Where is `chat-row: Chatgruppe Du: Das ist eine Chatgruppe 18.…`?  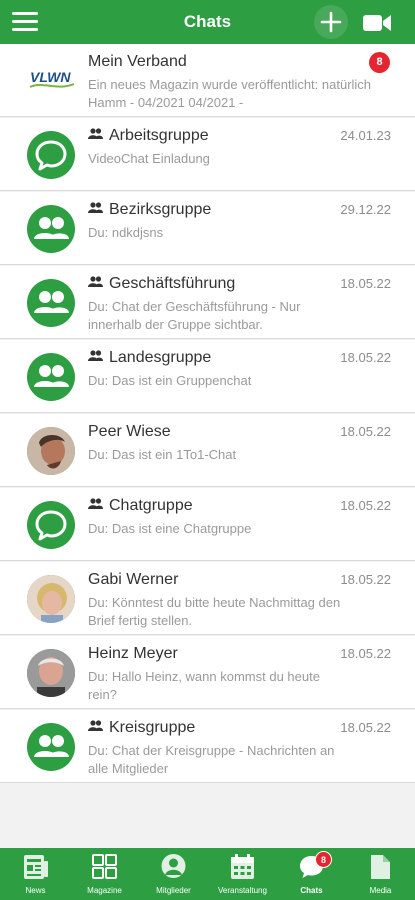
chat-row: Chatgruppe Du: Das ist eine Chatgruppe 18.… is located at coordinates (207, 524).